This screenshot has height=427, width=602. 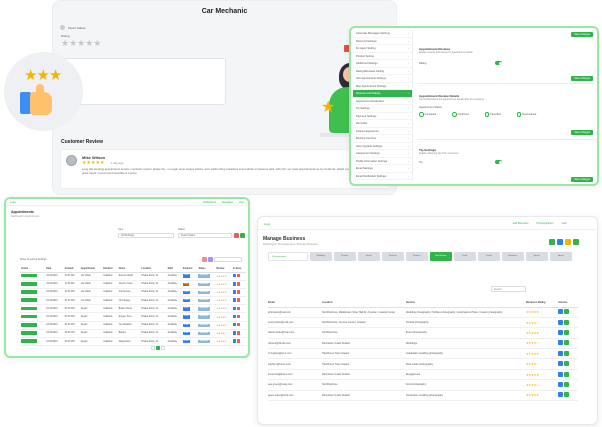 I want to click on entries-selector: Show 10 entries Settings, so click(x=33, y=259).